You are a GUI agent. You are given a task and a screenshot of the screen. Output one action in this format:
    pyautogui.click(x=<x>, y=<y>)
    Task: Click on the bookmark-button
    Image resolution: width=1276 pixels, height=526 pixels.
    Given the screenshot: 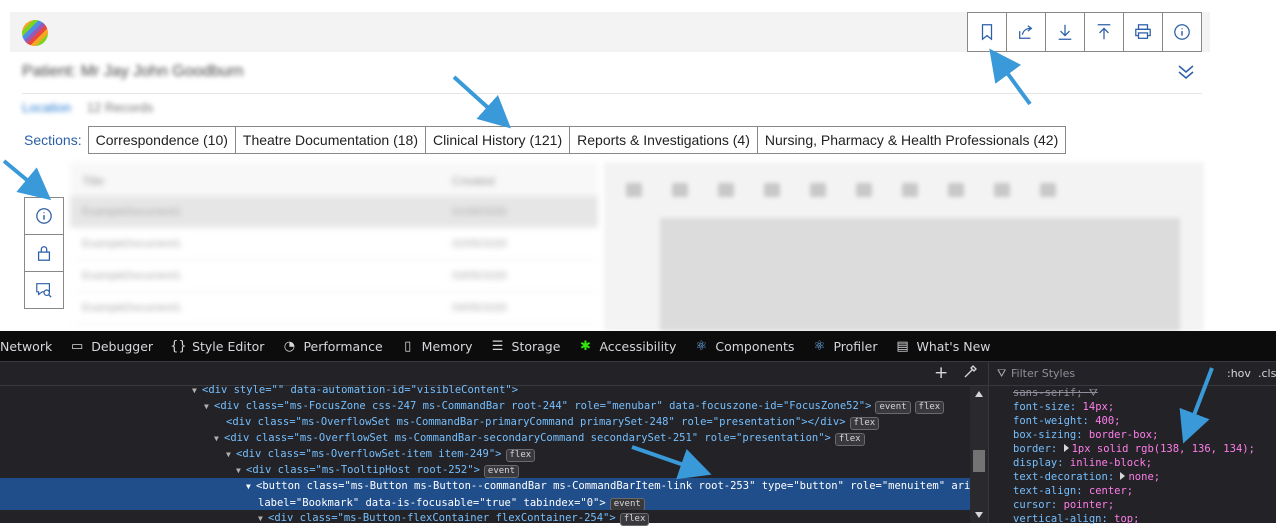 What is the action you would take?
    pyautogui.click(x=987, y=32)
    